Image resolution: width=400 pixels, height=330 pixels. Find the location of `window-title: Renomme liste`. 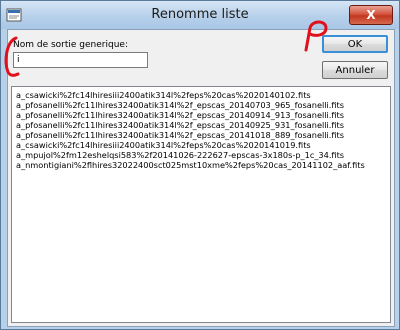

window-title: Renomme liste is located at coordinates (200, 14).